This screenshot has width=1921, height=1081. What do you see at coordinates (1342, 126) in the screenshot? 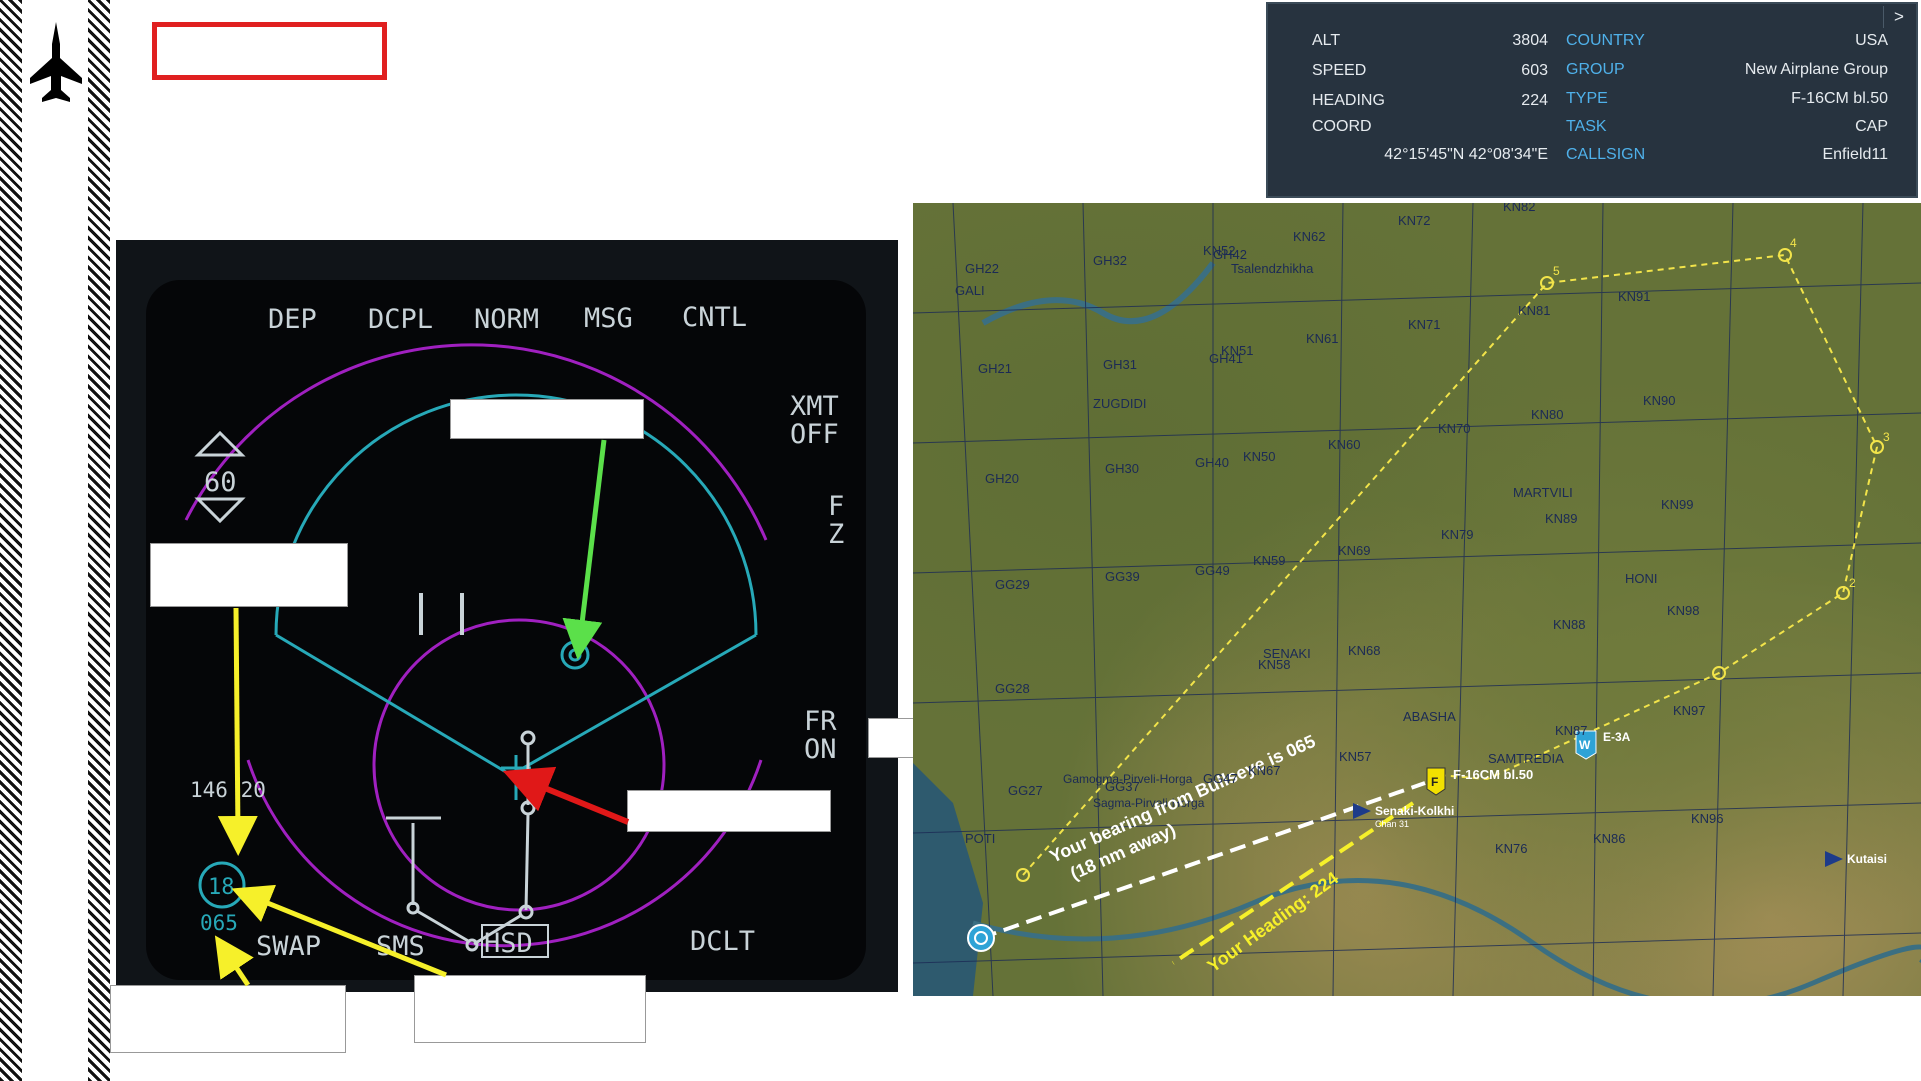
I see `coord-label: COORD` at bounding box center [1342, 126].